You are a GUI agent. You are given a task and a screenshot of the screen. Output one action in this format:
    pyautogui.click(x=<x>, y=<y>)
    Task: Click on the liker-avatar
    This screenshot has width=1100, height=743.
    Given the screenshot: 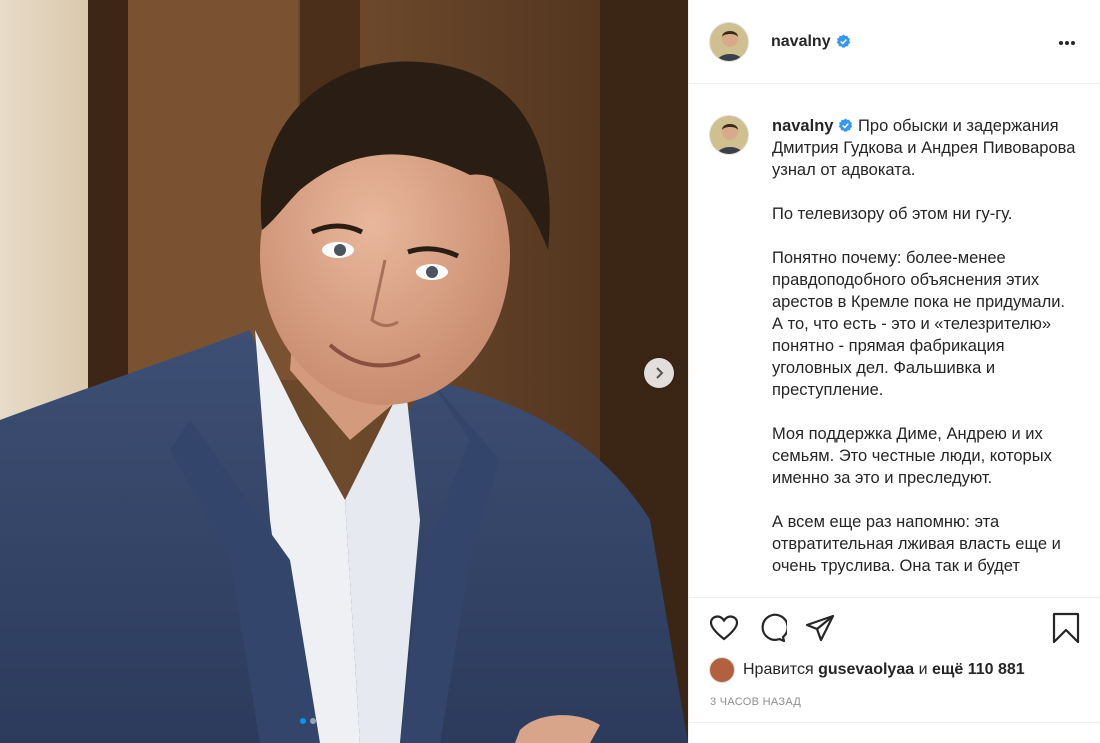 What is the action you would take?
    pyautogui.click(x=722, y=670)
    